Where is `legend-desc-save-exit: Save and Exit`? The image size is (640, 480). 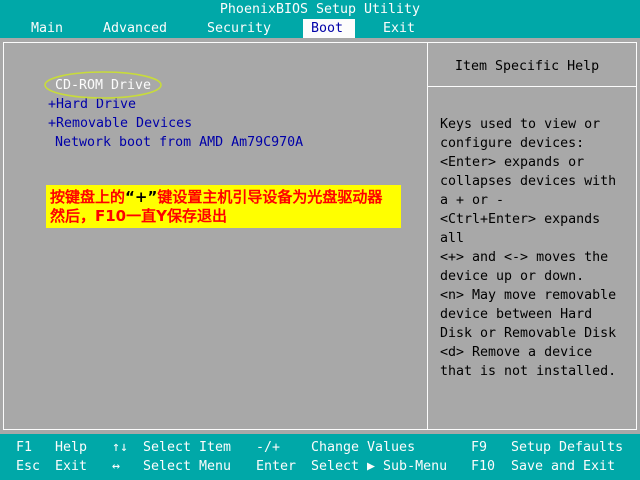 legend-desc-save-exit: Save and Exit is located at coordinates (563, 466).